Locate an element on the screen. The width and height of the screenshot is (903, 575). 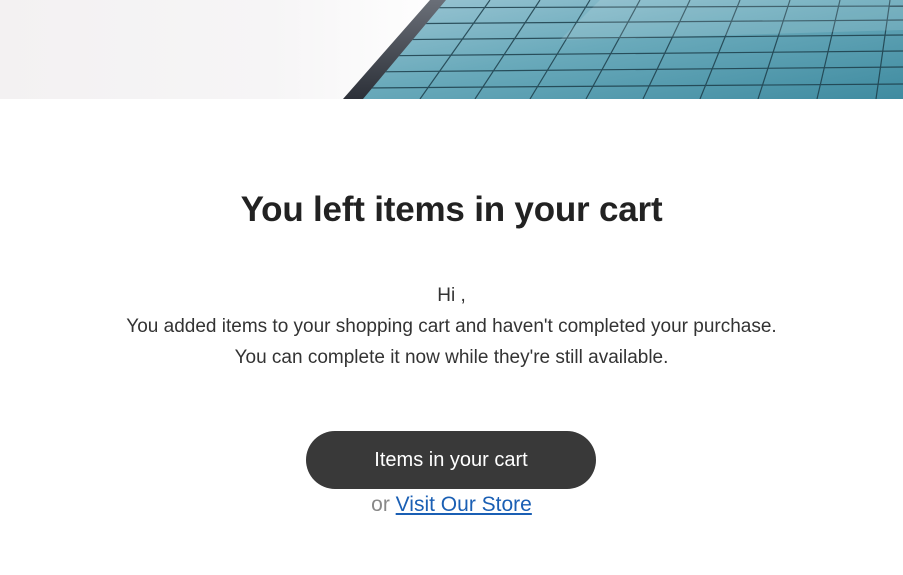
items-in-cart-button: Items in your cart is located at coordinates (451, 460).